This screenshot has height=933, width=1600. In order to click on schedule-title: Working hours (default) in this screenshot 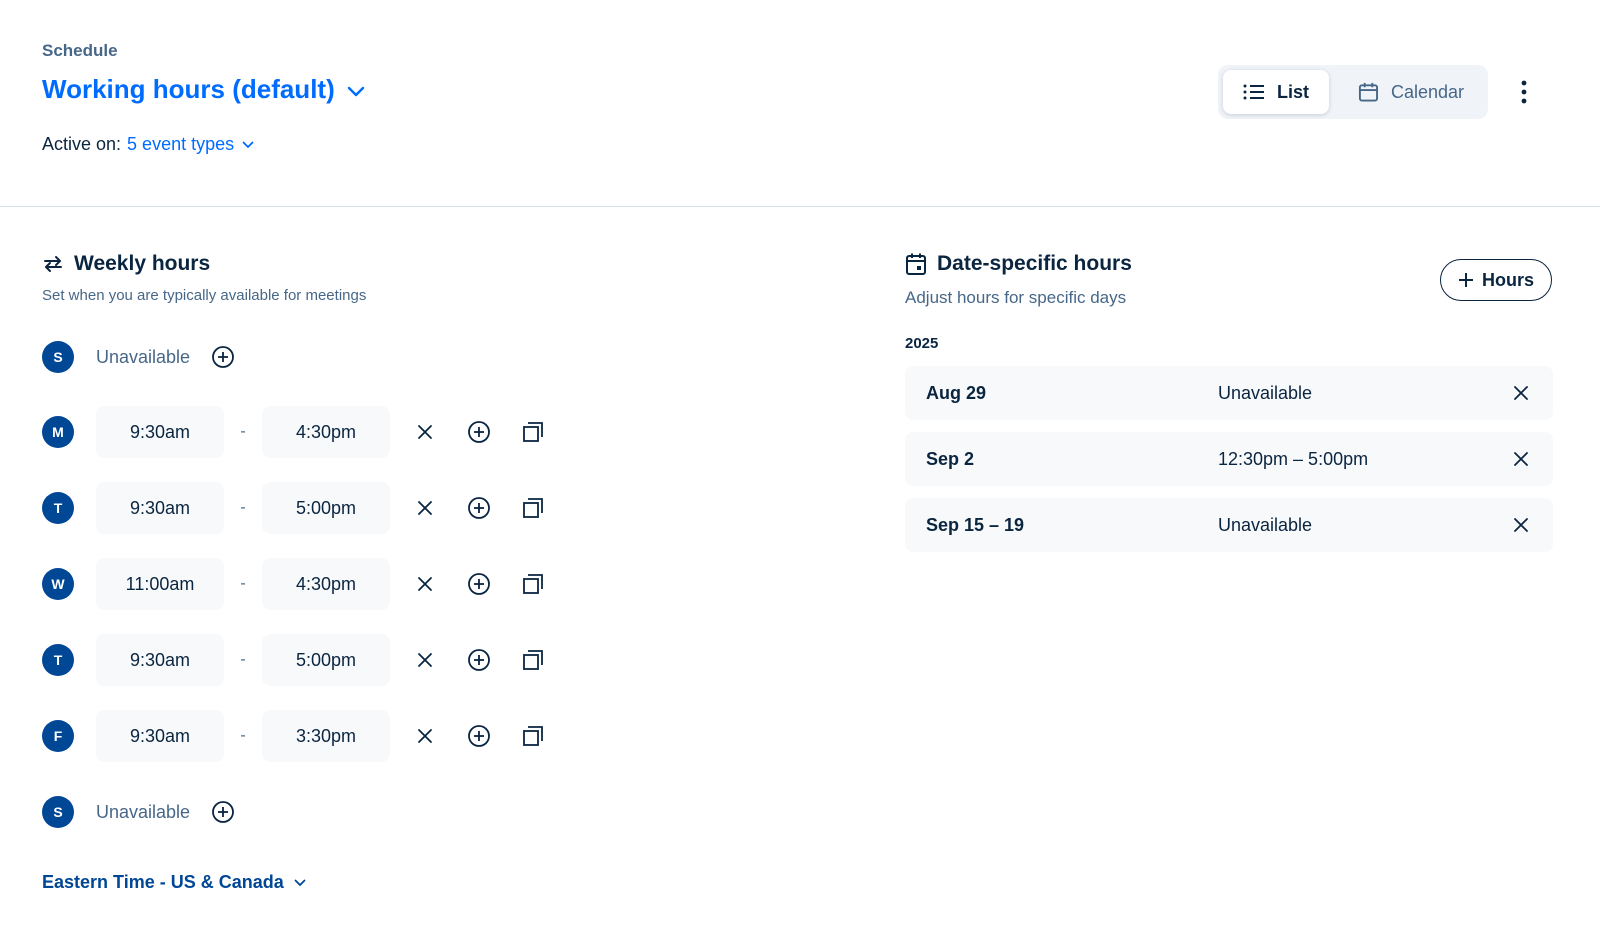, I will do `click(188, 89)`.